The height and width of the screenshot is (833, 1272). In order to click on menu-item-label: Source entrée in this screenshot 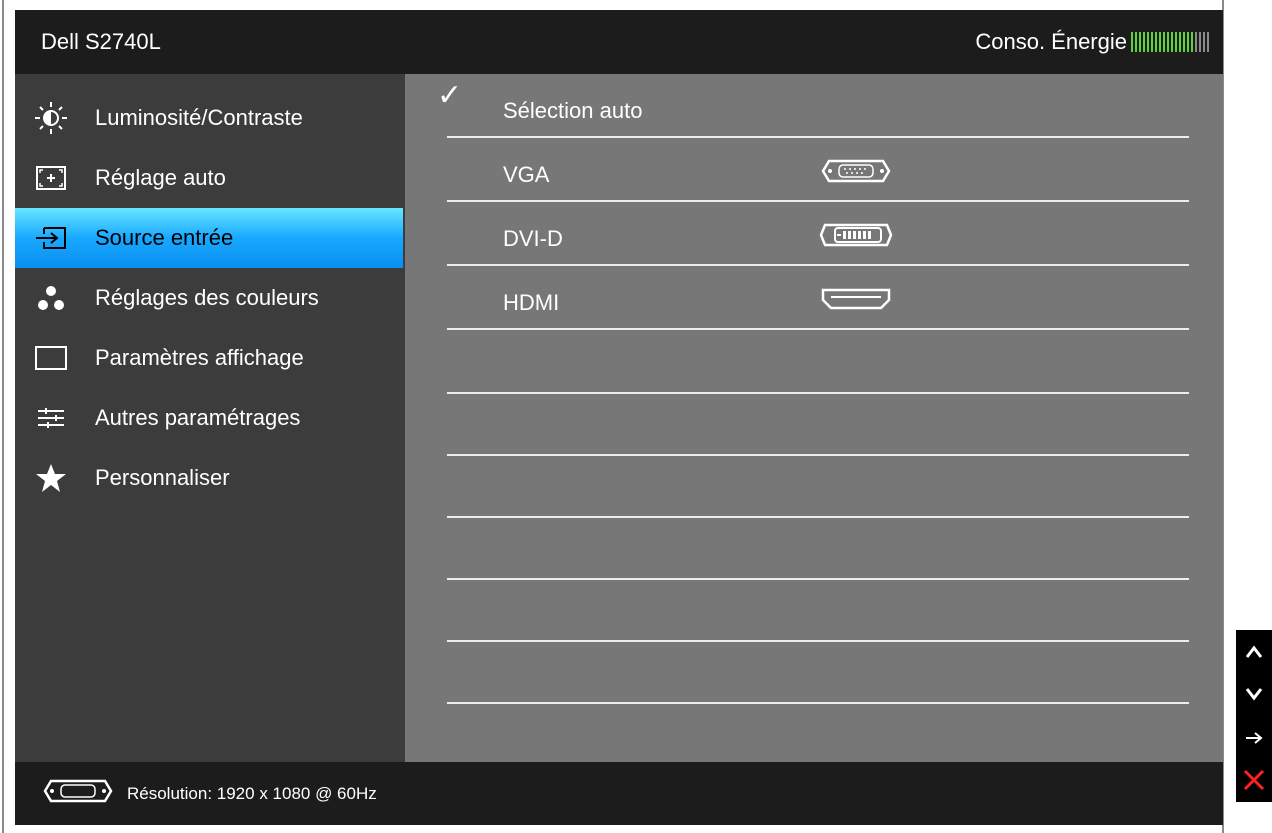, I will do `click(164, 237)`.